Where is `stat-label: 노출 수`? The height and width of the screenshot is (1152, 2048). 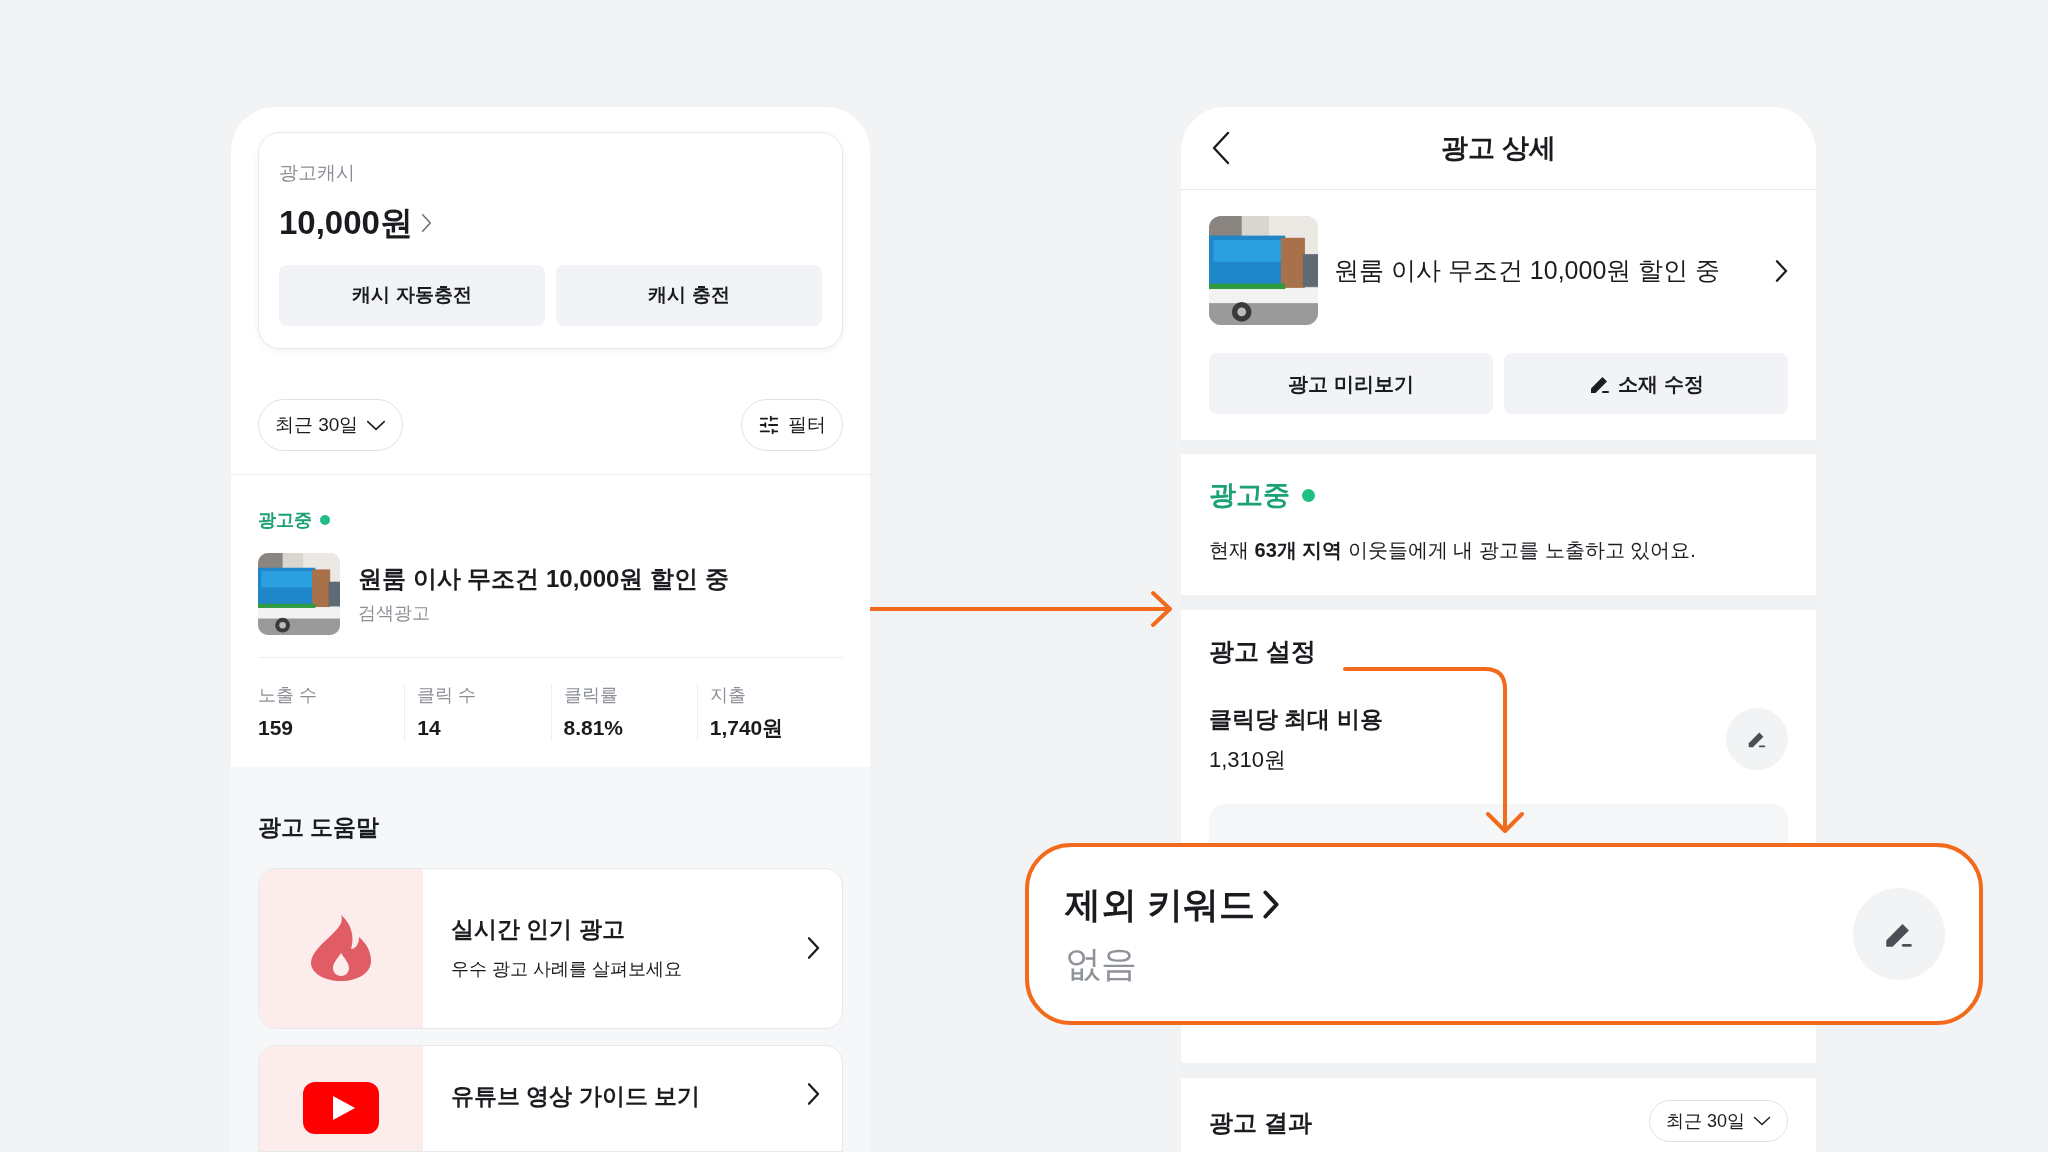 stat-label: 노출 수 is located at coordinates (288, 695).